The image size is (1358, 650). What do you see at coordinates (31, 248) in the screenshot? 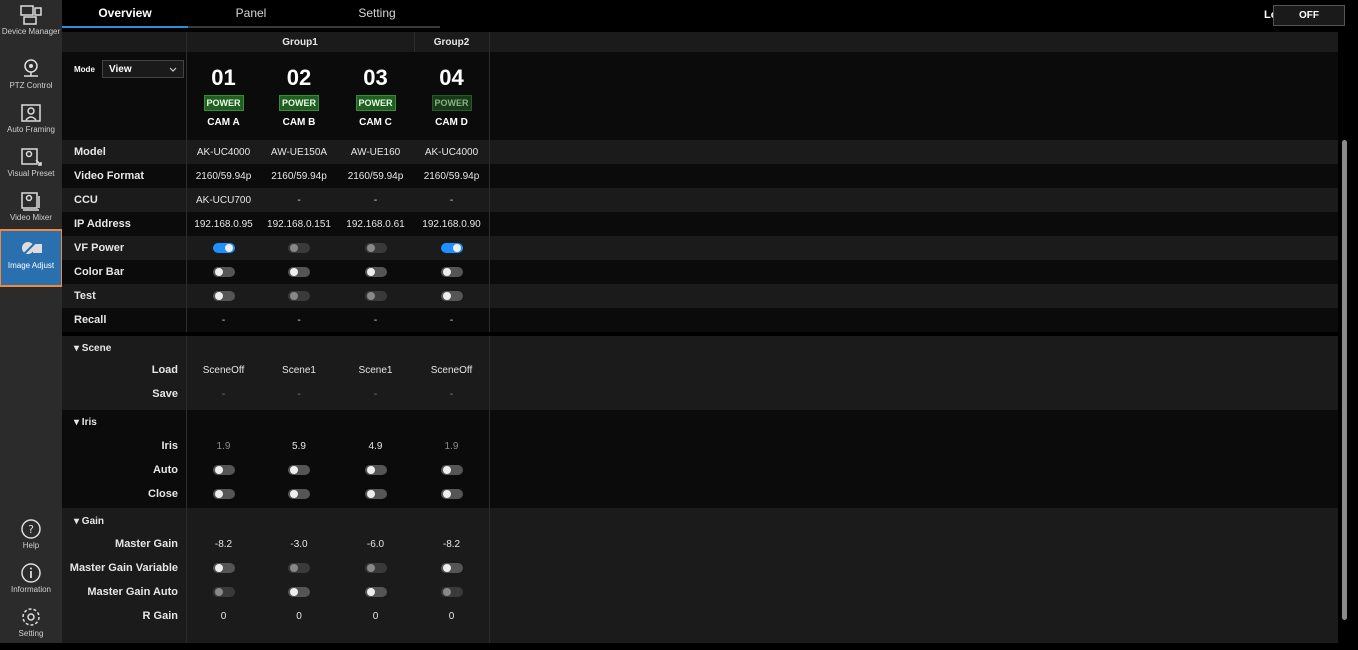
I see `image-adjust-icon` at bounding box center [31, 248].